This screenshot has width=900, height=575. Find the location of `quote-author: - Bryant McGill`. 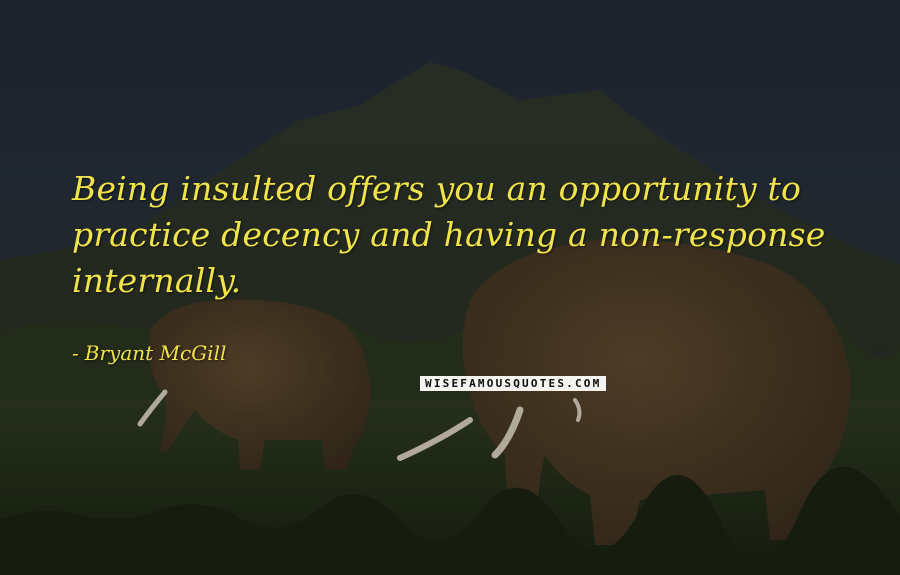

quote-author: - Bryant McGill is located at coordinates (149, 353).